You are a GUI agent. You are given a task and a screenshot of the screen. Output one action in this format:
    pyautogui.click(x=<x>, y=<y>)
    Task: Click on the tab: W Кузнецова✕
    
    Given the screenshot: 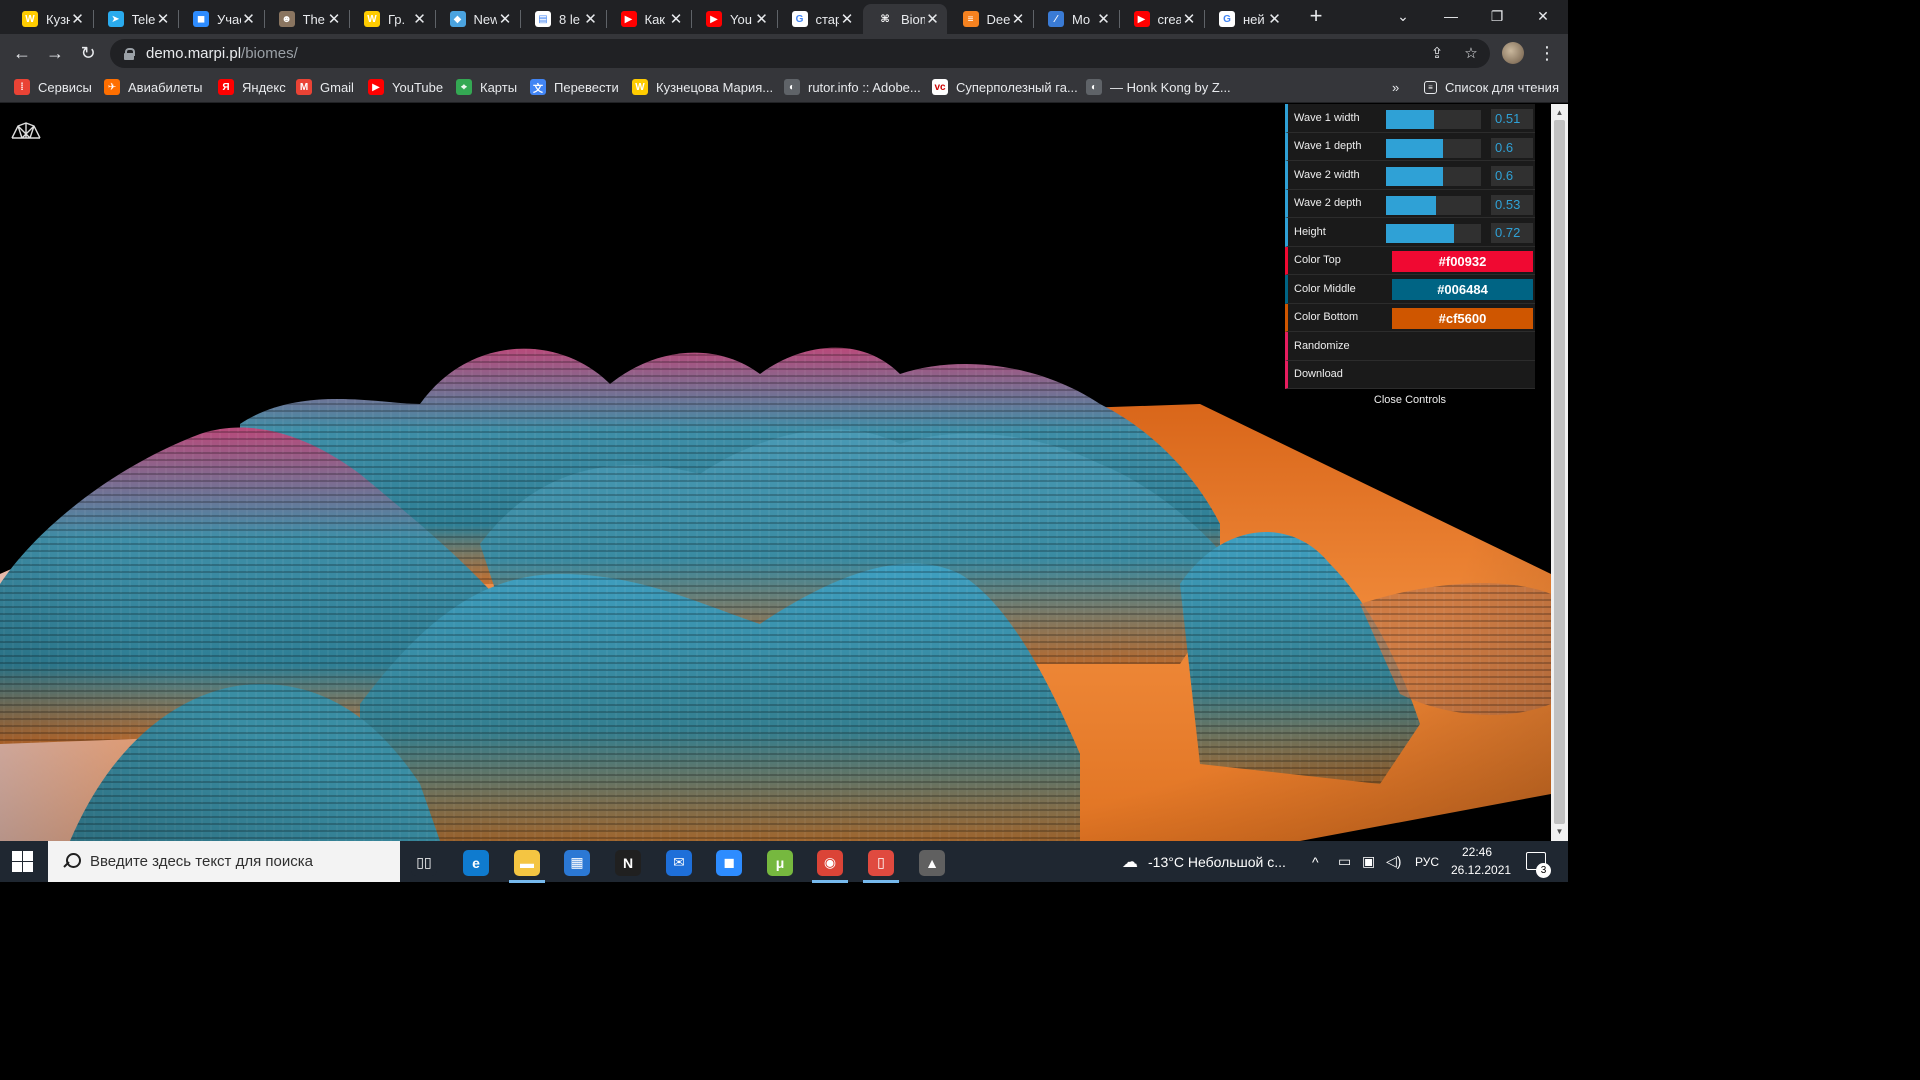 What is the action you would take?
    pyautogui.click(x=50, y=19)
    